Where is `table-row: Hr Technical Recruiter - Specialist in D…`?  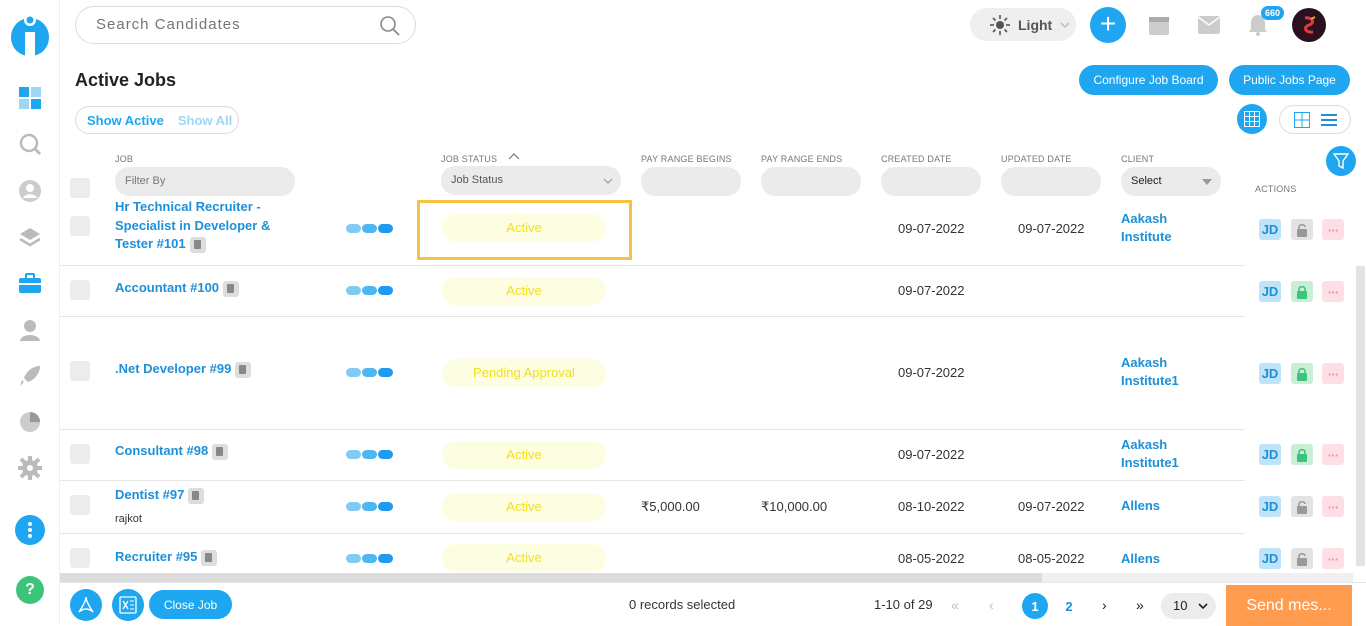
table-row: Hr Technical Recruiter - Specialist in D… is located at coordinates (702, 231).